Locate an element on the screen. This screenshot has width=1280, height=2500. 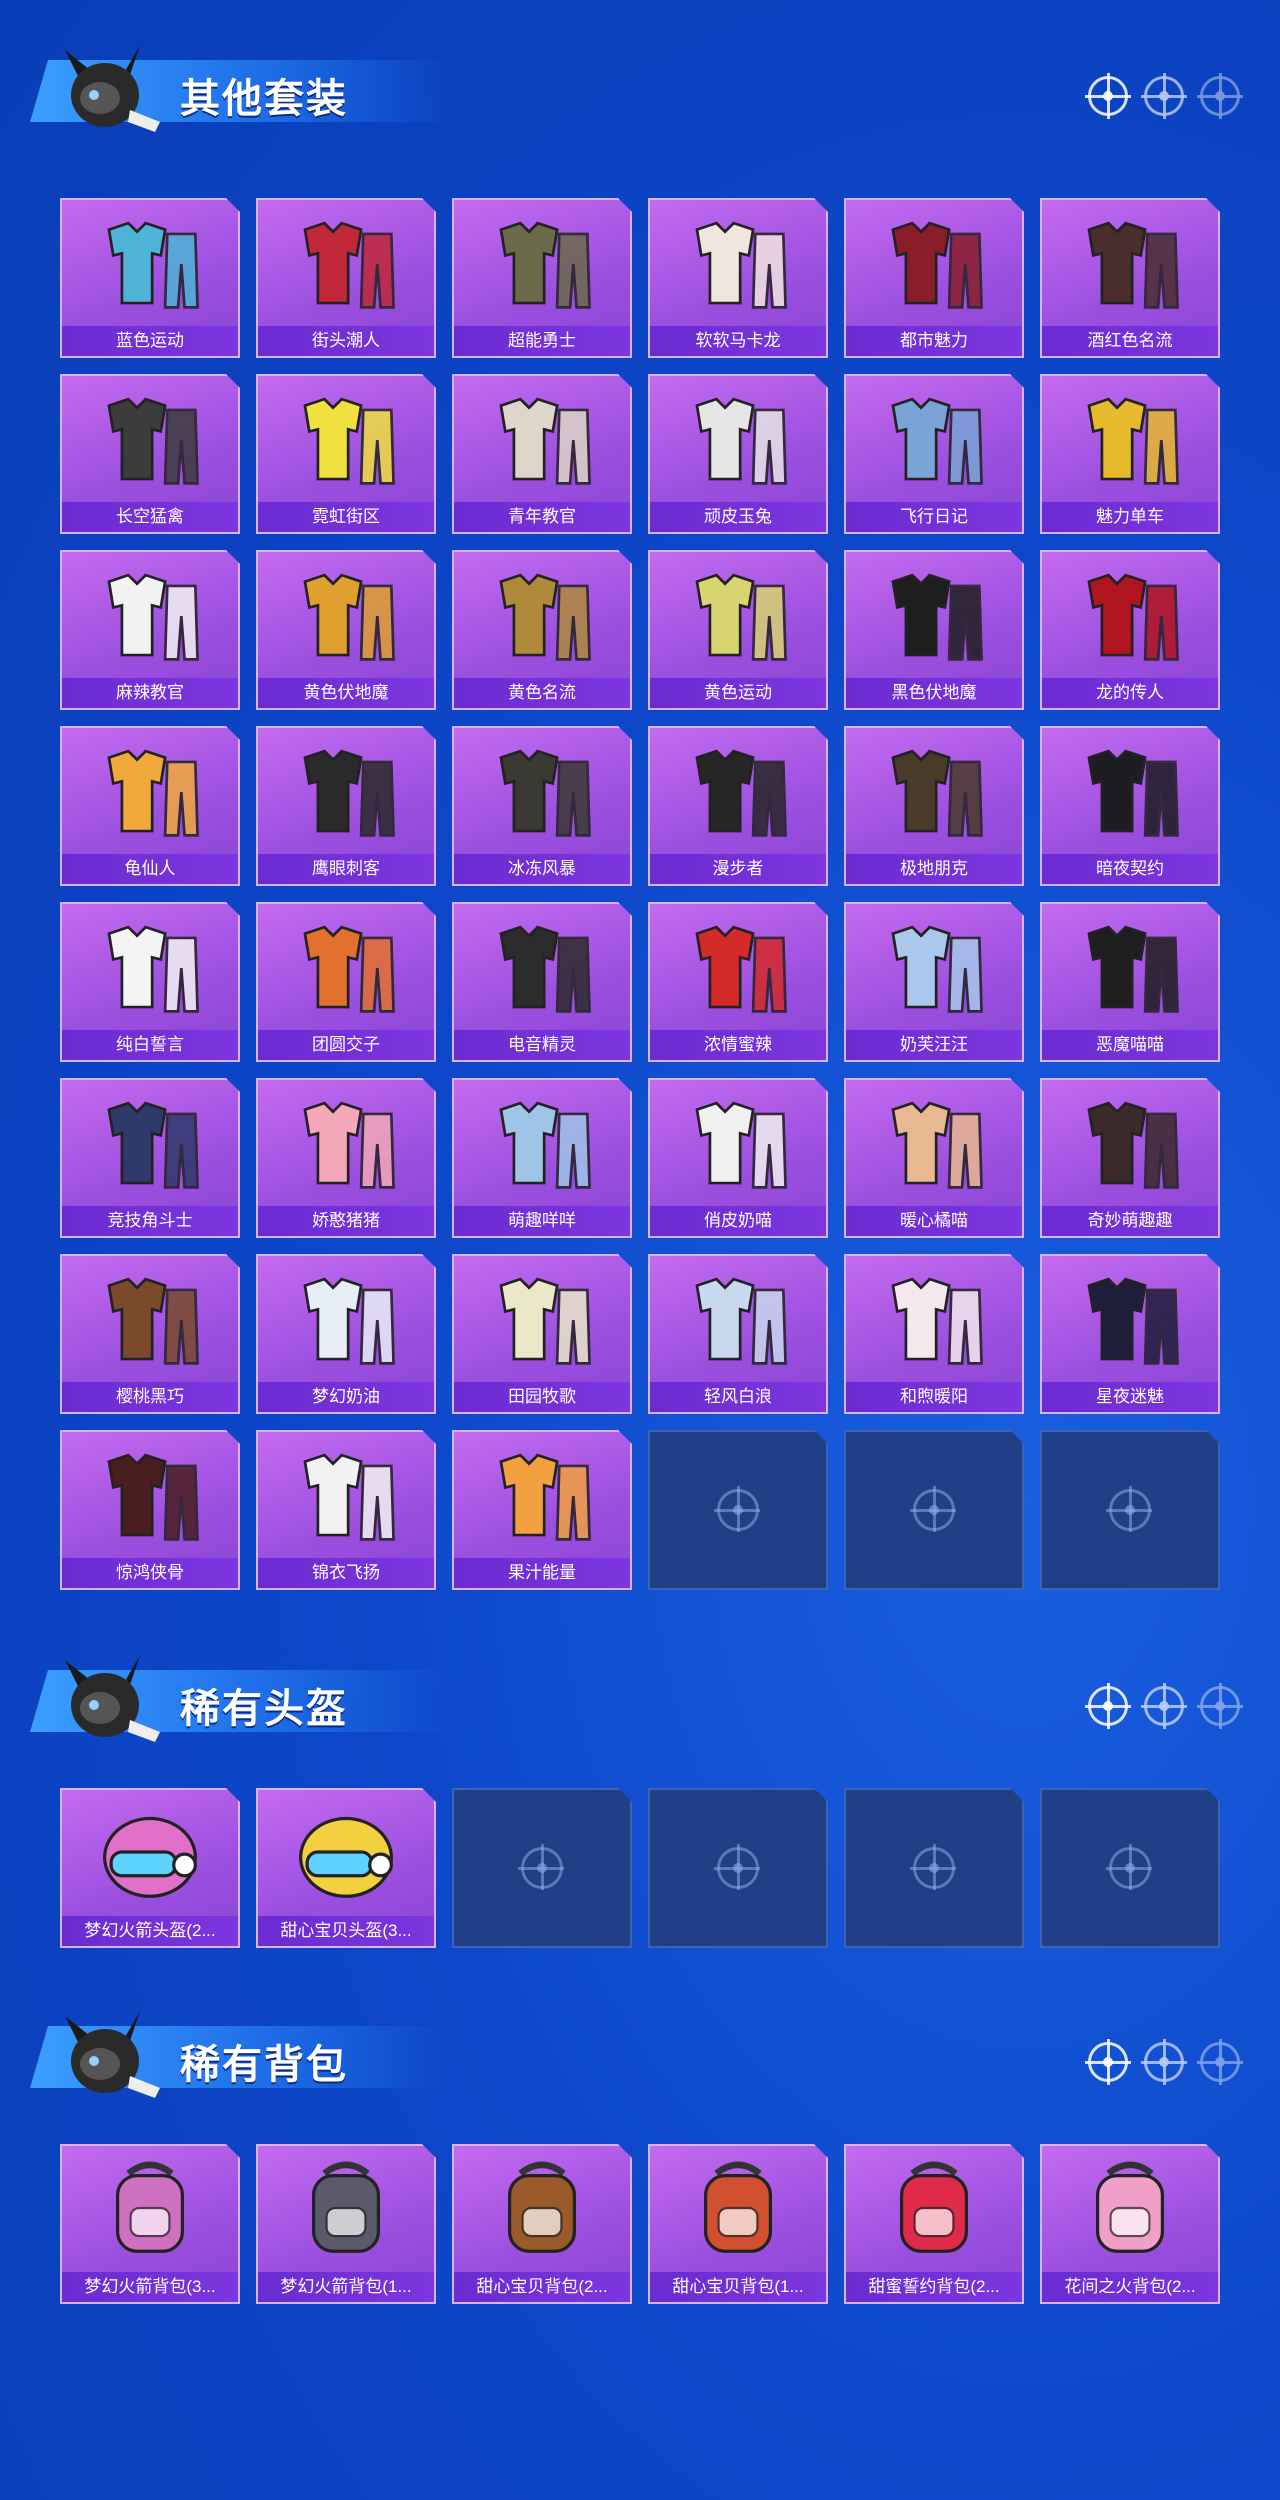
item-card: 青年教官 is located at coordinates (542, 454).